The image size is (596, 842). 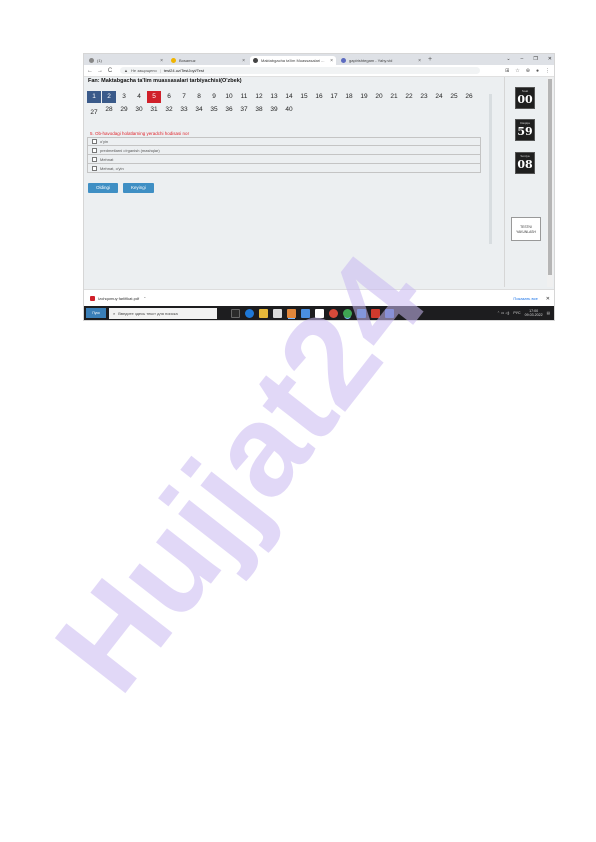 I want to click on tab-search-icon: ⌄, so click(x=508, y=59).